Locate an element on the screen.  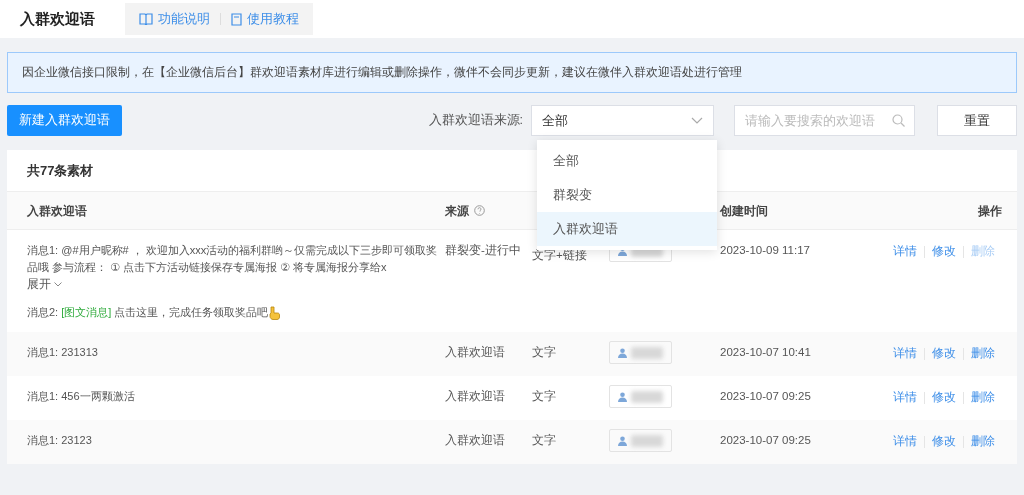
notice-banner: 因企业微信接口限制，在【企业微信后台】群欢迎语素材库进行编辑或删除操作，微伴不会同步更新，建议在微伴入群欢迎语处进行管理 is located at coordinates (512, 73).